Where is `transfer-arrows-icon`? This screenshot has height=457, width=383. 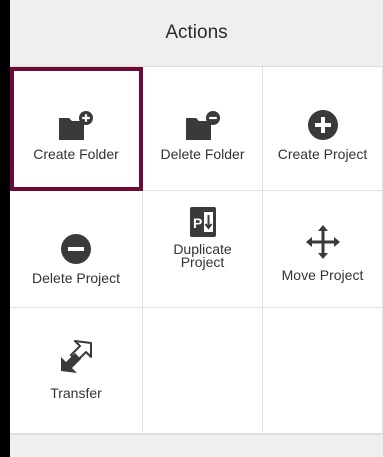
transfer-arrows-icon is located at coordinates (76, 357).